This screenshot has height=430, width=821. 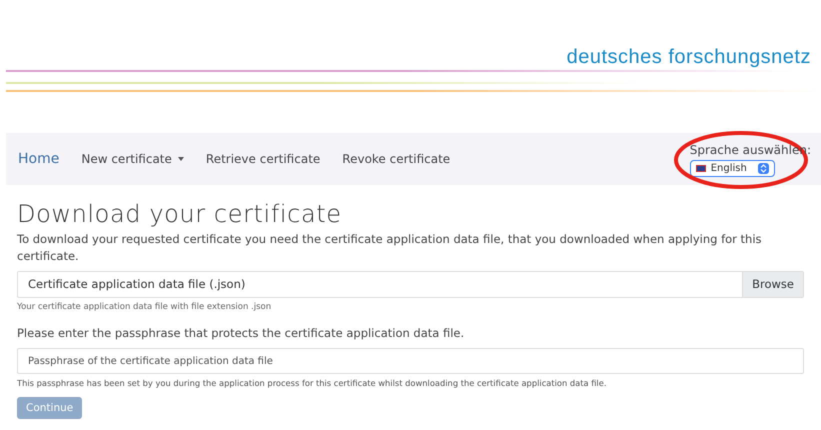 I want to click on browse-button: Browse, so click(x=772, y=284).